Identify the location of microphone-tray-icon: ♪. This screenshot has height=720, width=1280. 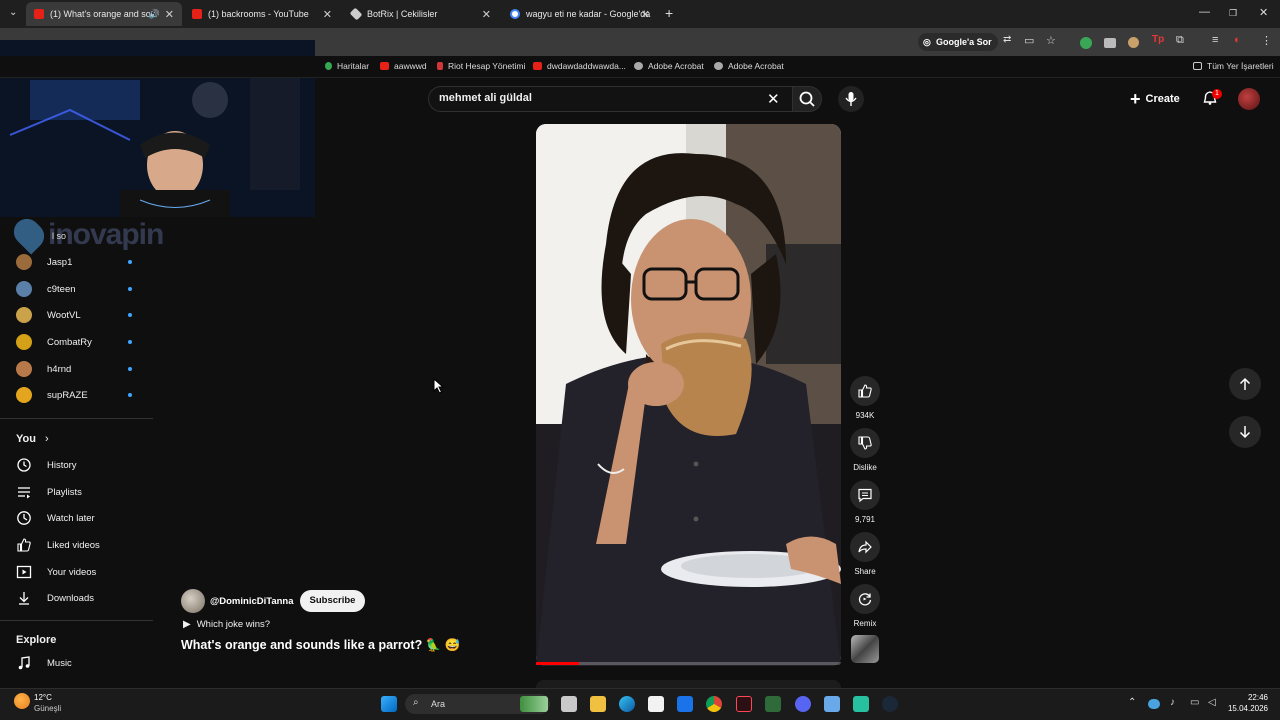
(1172, 702).